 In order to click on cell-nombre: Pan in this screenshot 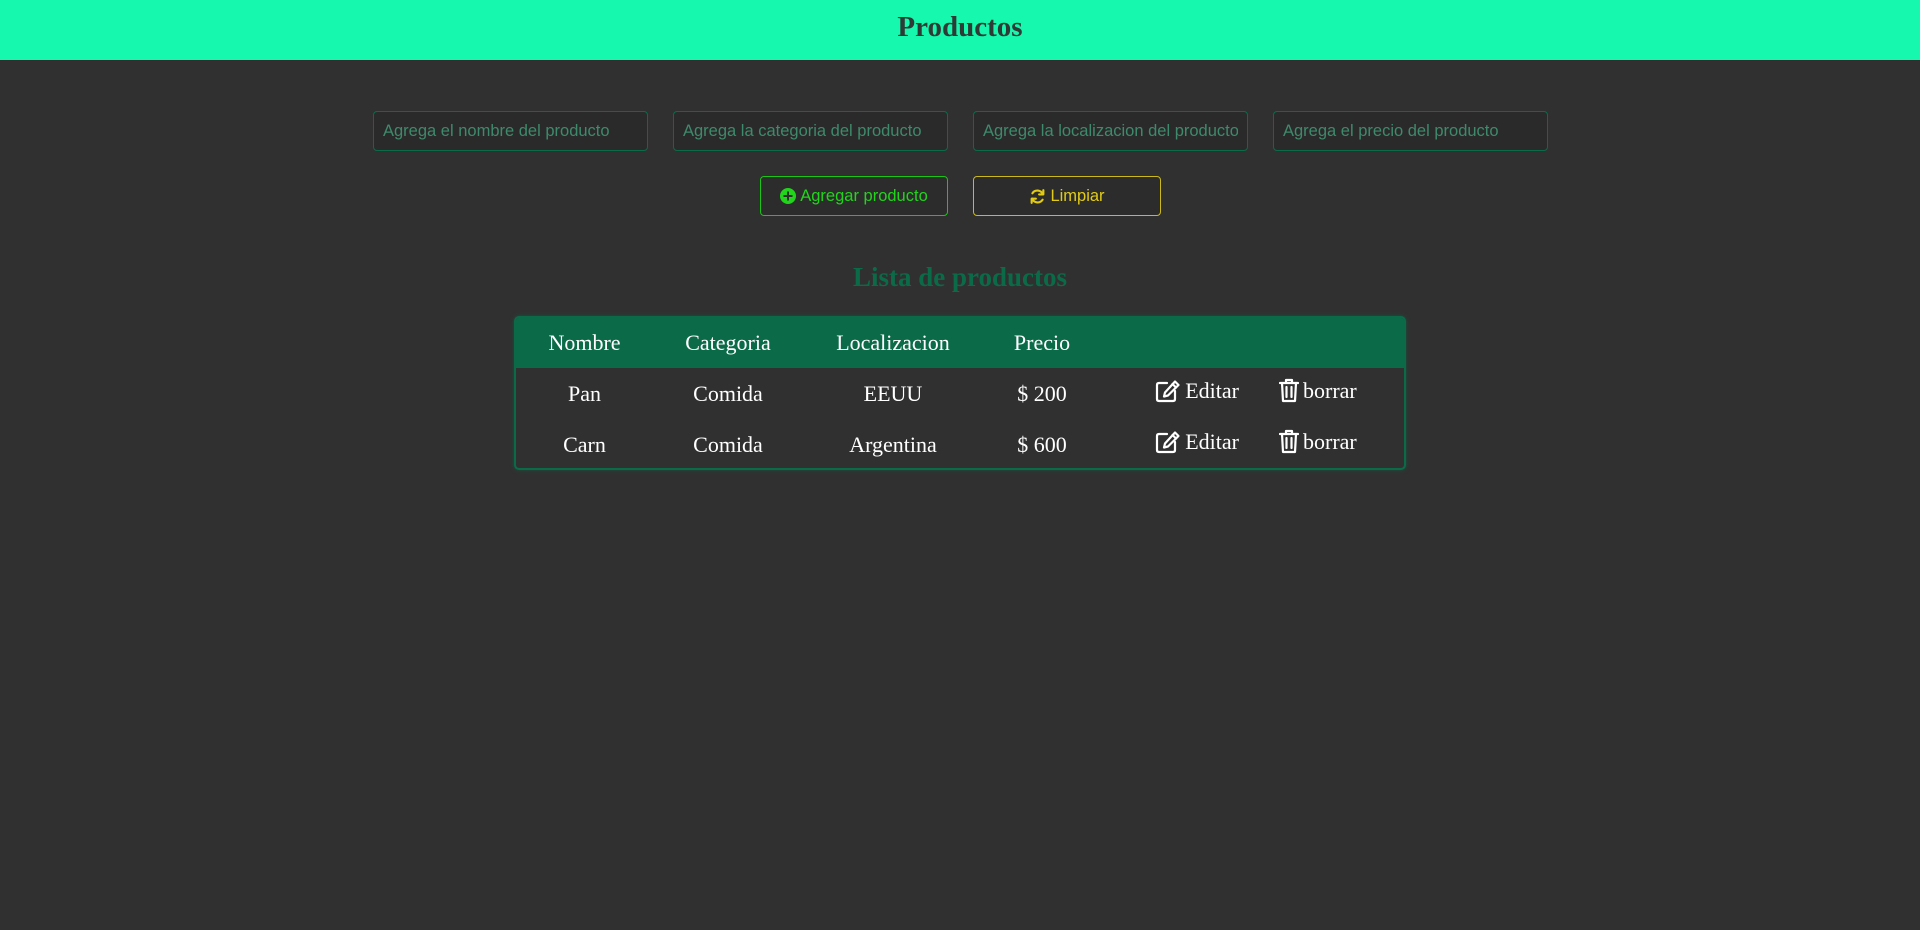, I will do `click(584, 393)`.